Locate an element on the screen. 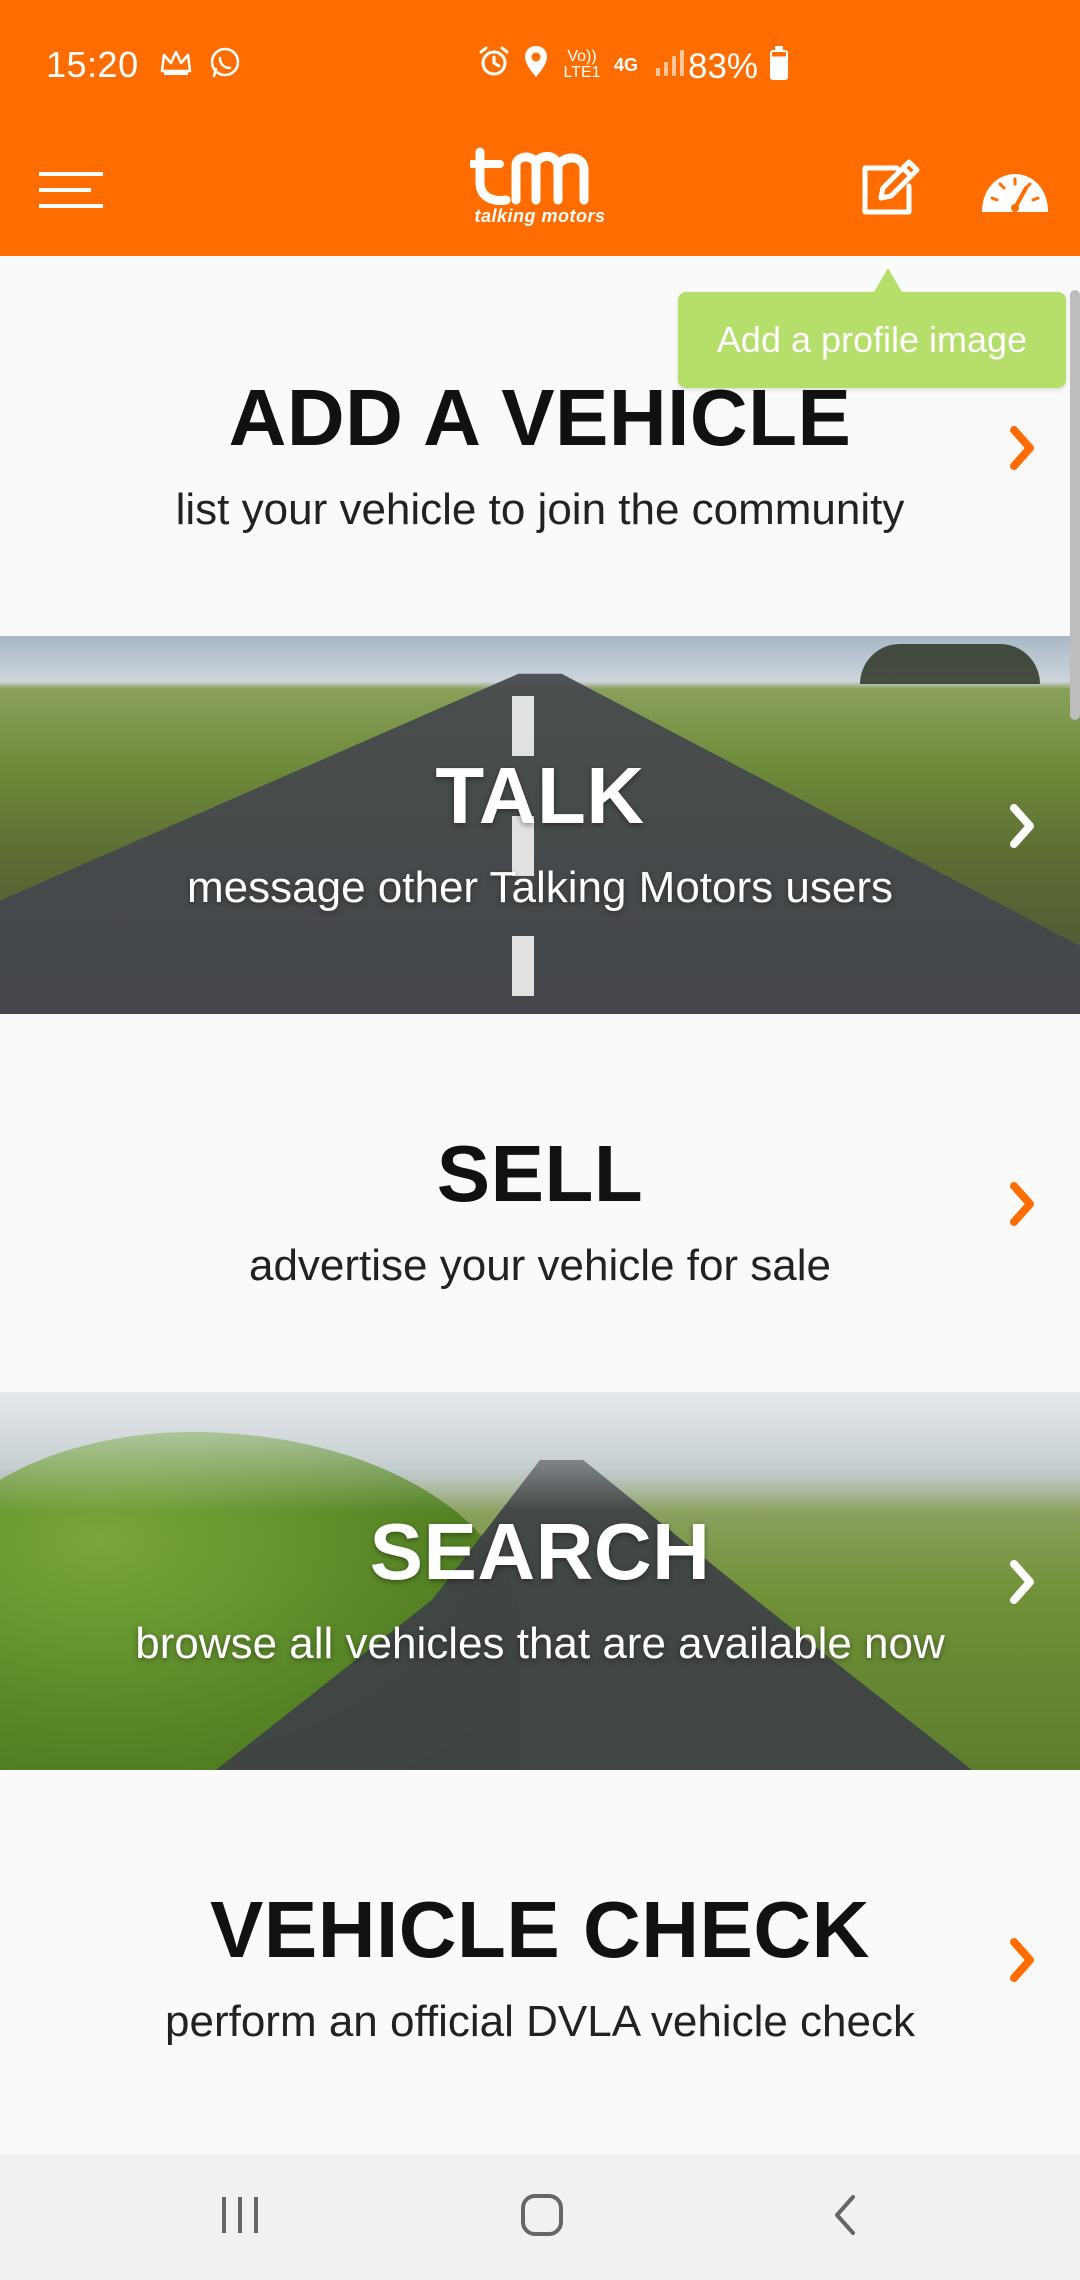 The width and height of the screenshot is (1080, 2280). logo-mark-icon is located at coordinates (528, 176).